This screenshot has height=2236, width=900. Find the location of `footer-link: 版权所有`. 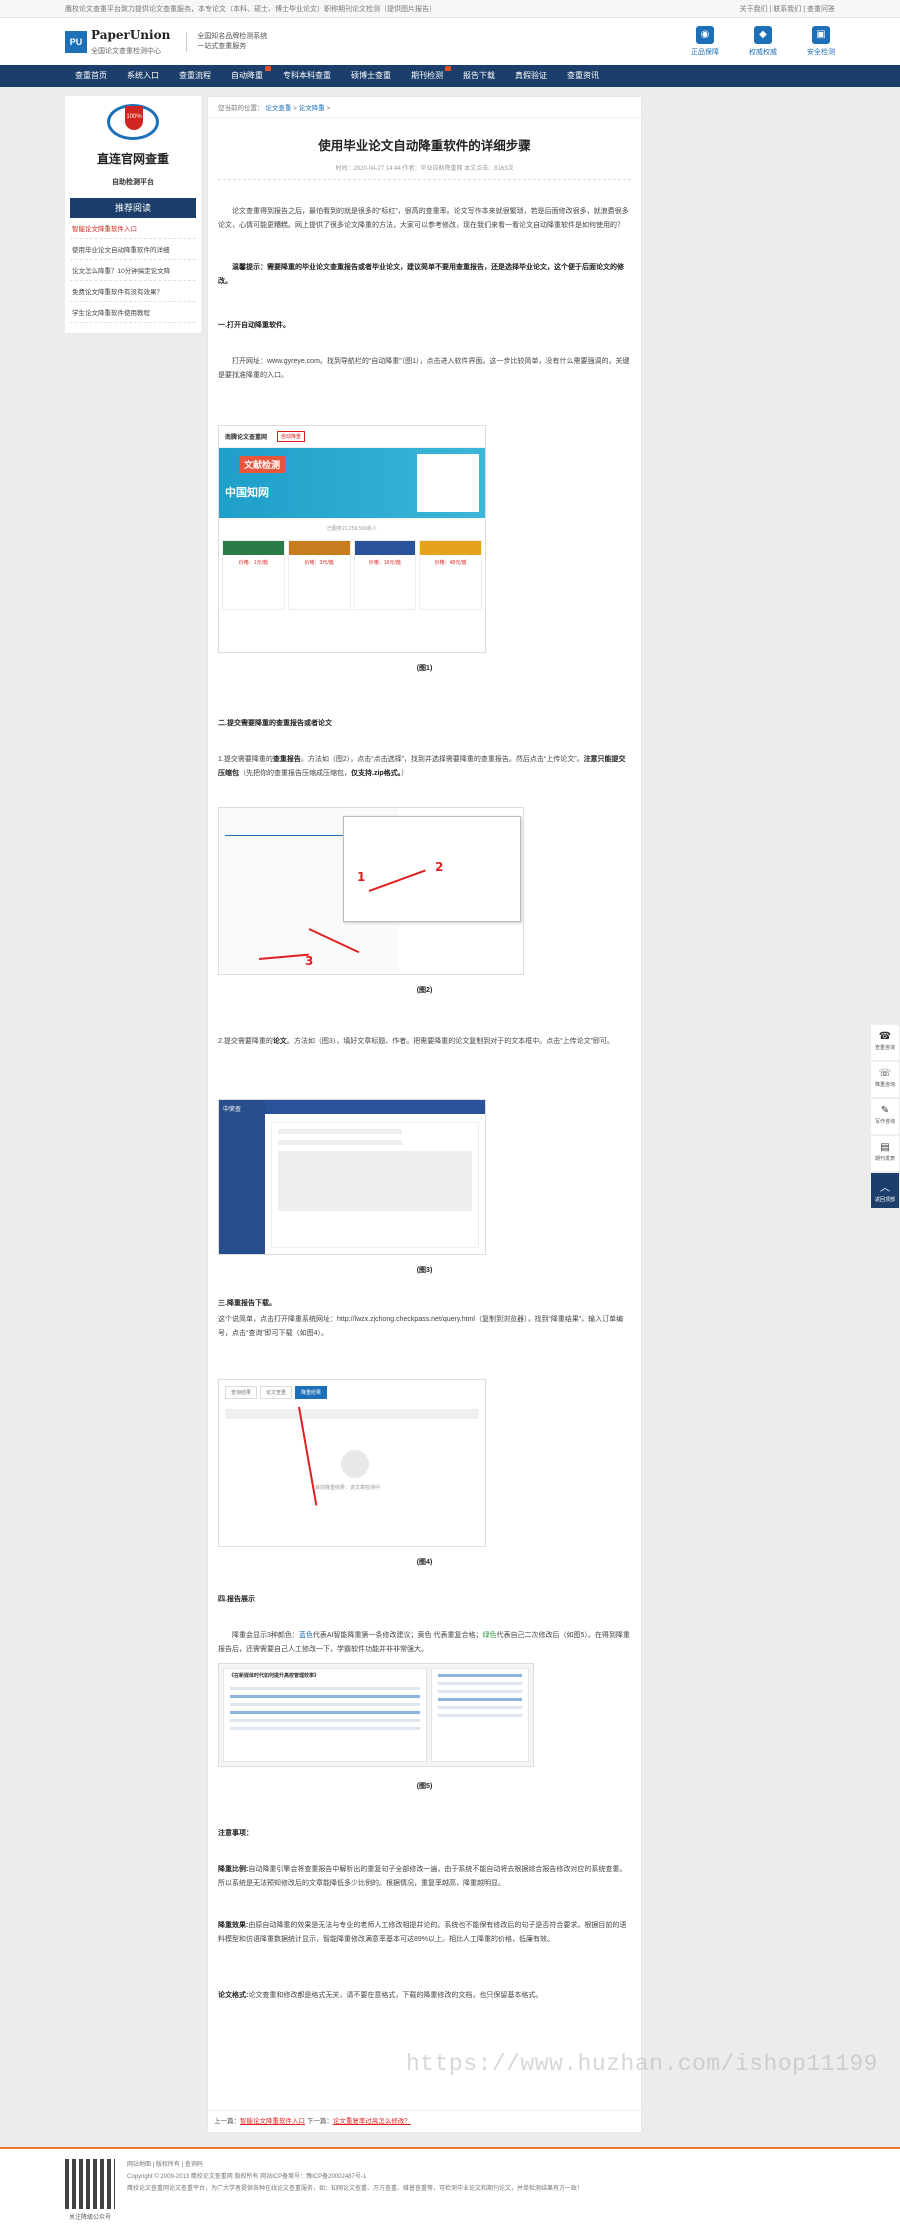

footer-link: 版权所有 is located at coordinates (168, 2165).